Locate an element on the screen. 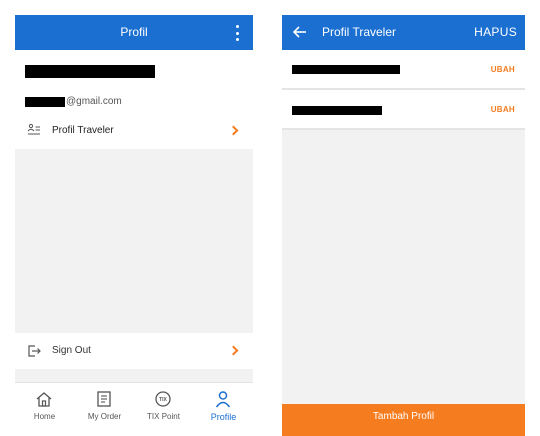 The height and width of the screenshot is (436, 540). profil-traveler-label: Profil Traveler is located at coordinates (83, 130).